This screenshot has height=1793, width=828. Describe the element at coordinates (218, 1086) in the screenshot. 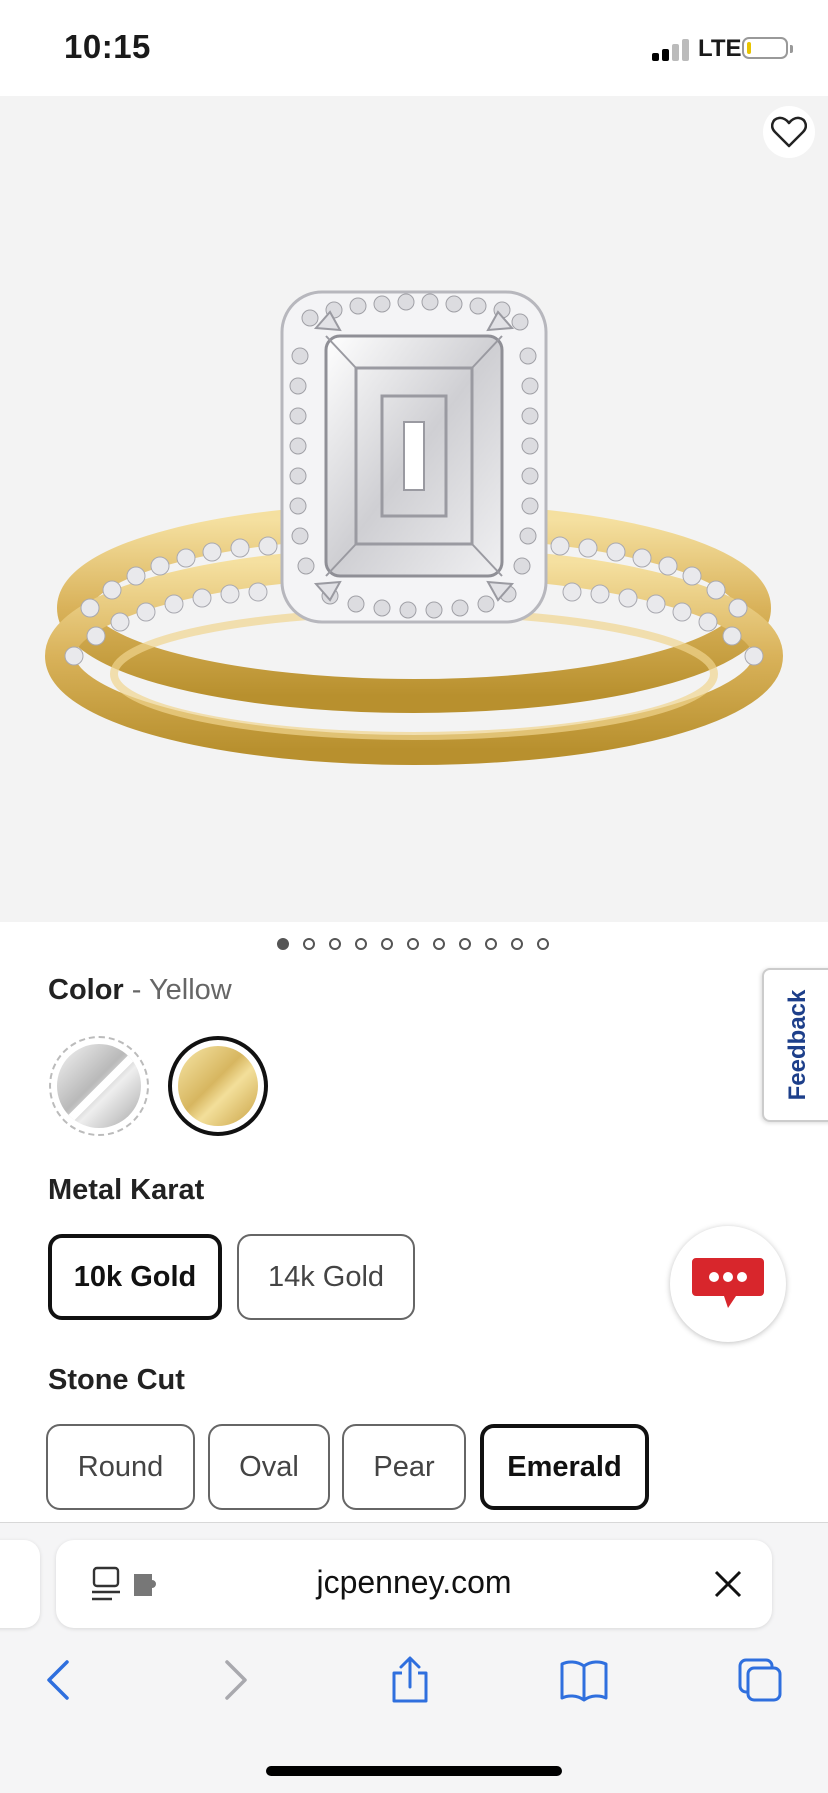

I see `color-swatch-yellow` at that location.